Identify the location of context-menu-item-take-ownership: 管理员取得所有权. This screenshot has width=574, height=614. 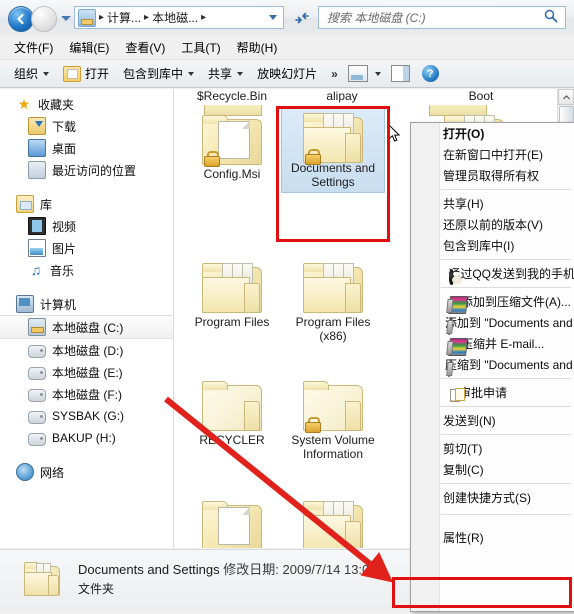
(492, 175).